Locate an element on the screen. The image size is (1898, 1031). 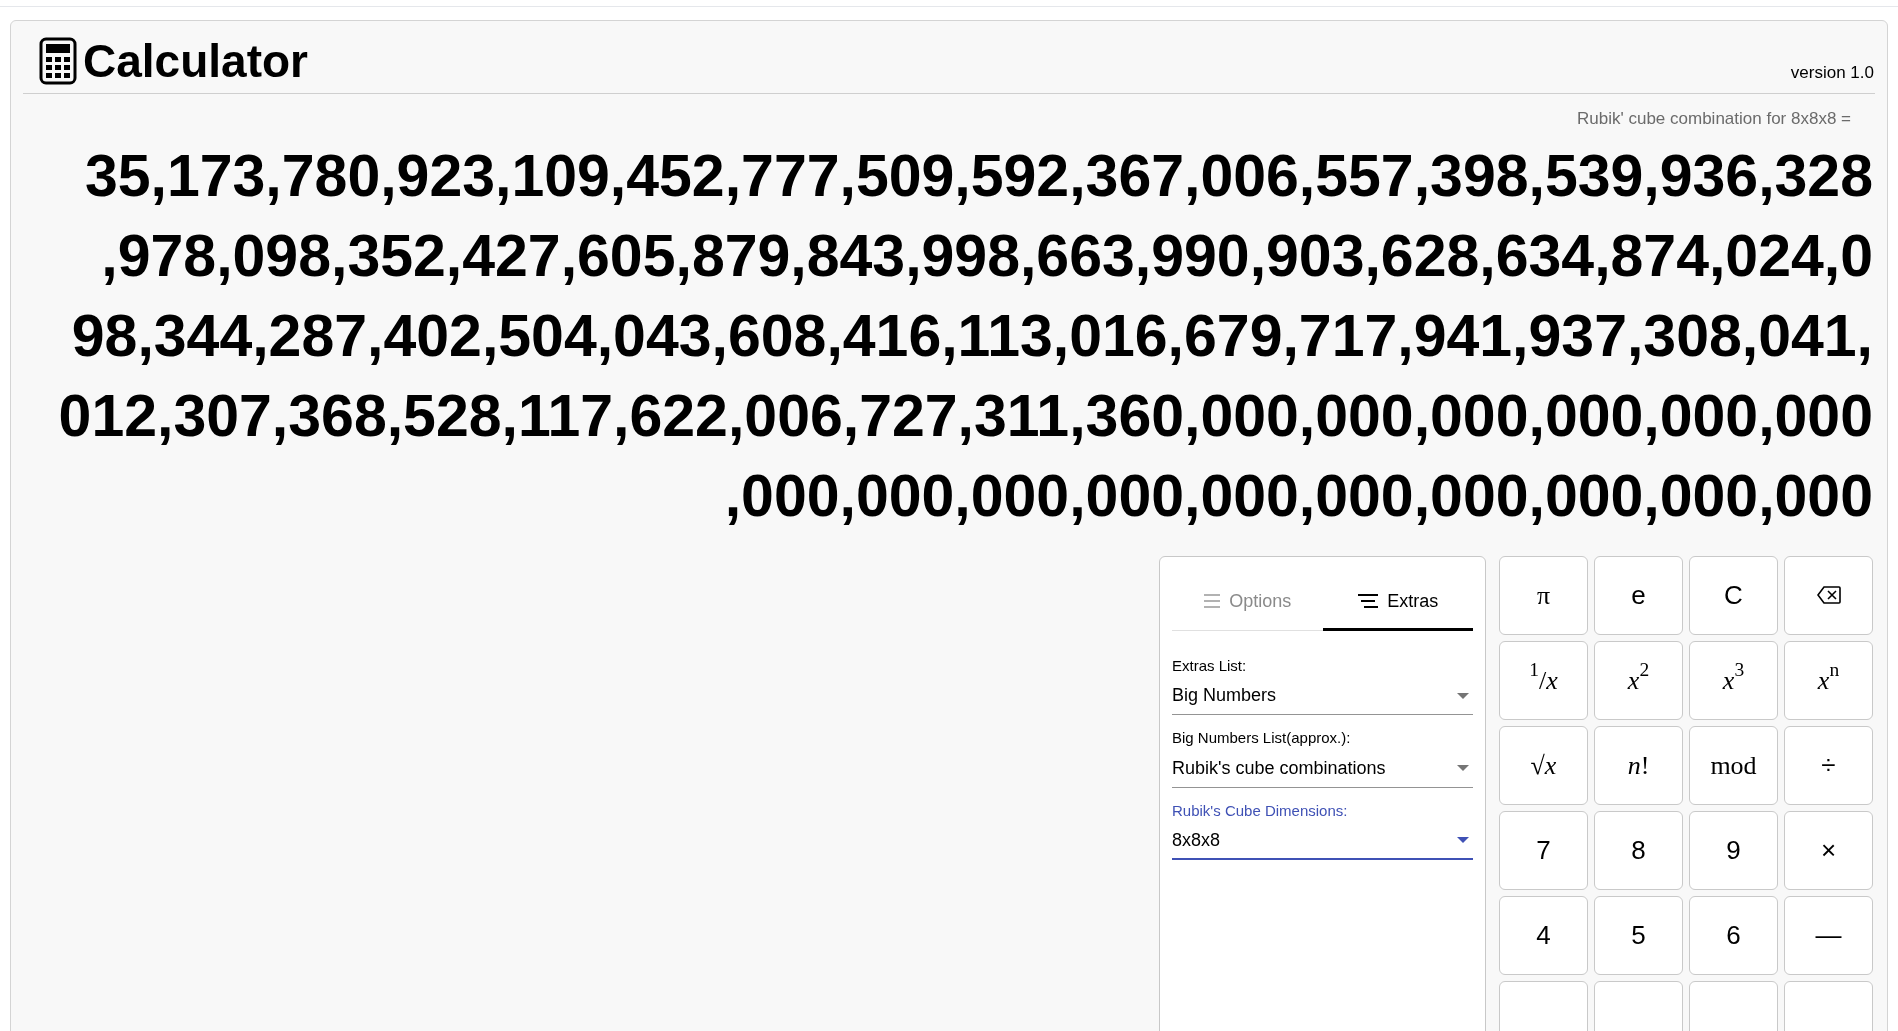
app-title: Calculator is located at coordinates (195, 61).